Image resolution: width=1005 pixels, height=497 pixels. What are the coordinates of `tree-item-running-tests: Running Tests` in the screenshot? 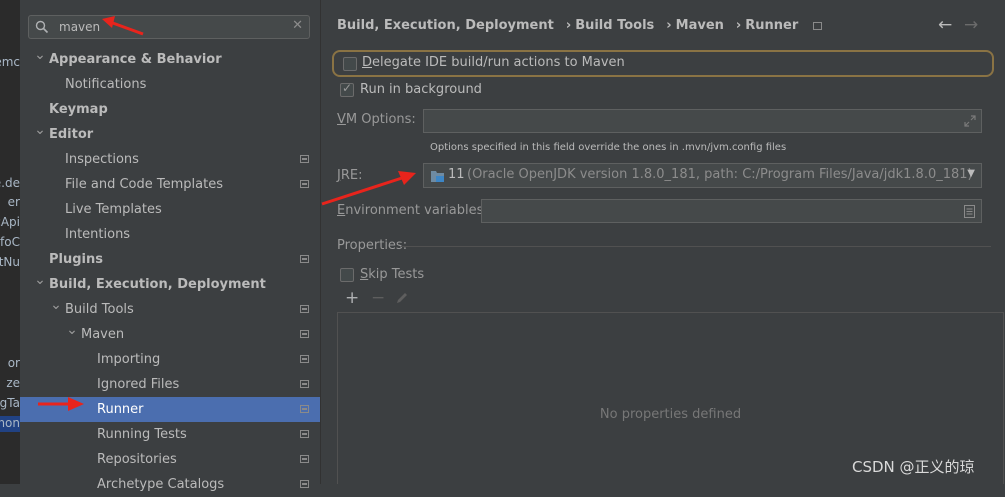 It's located at (170, 434).